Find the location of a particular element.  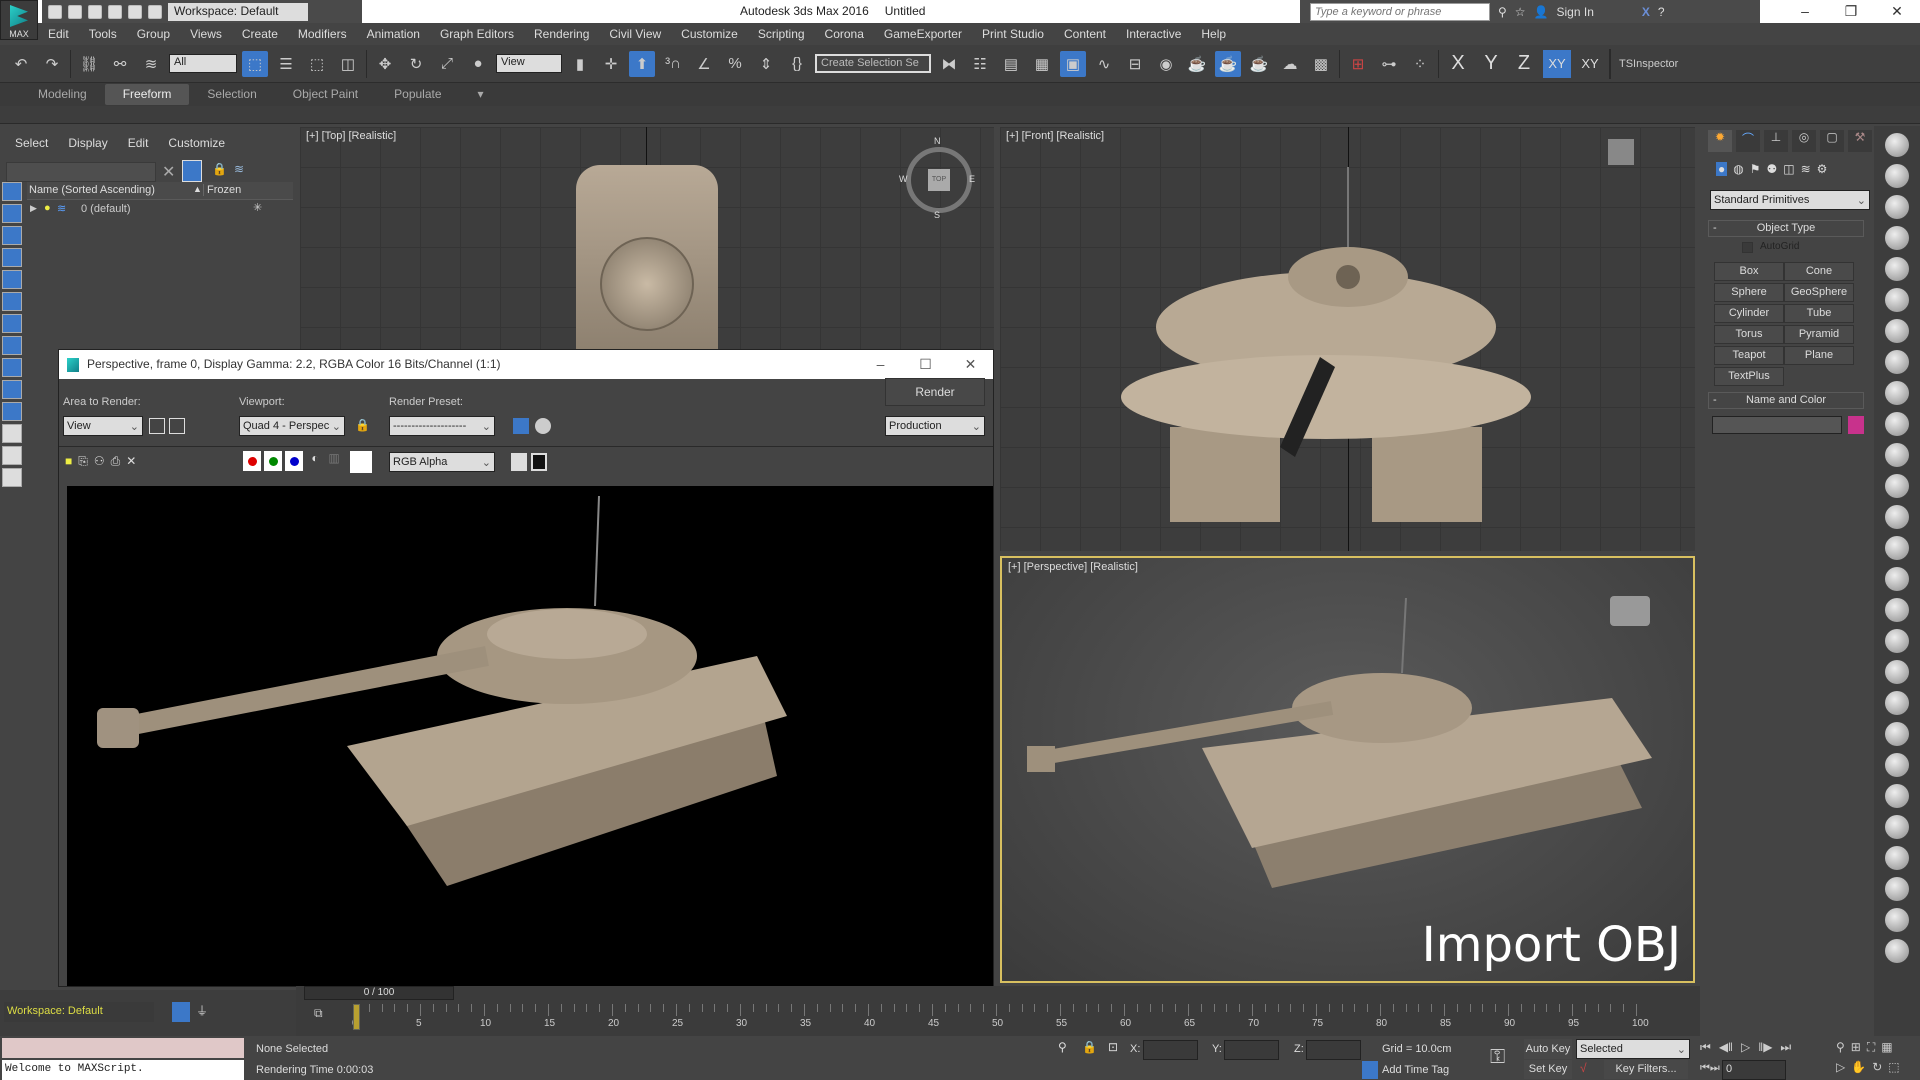

menu-civil-view: Civil View is located at coordinates (635, 34).